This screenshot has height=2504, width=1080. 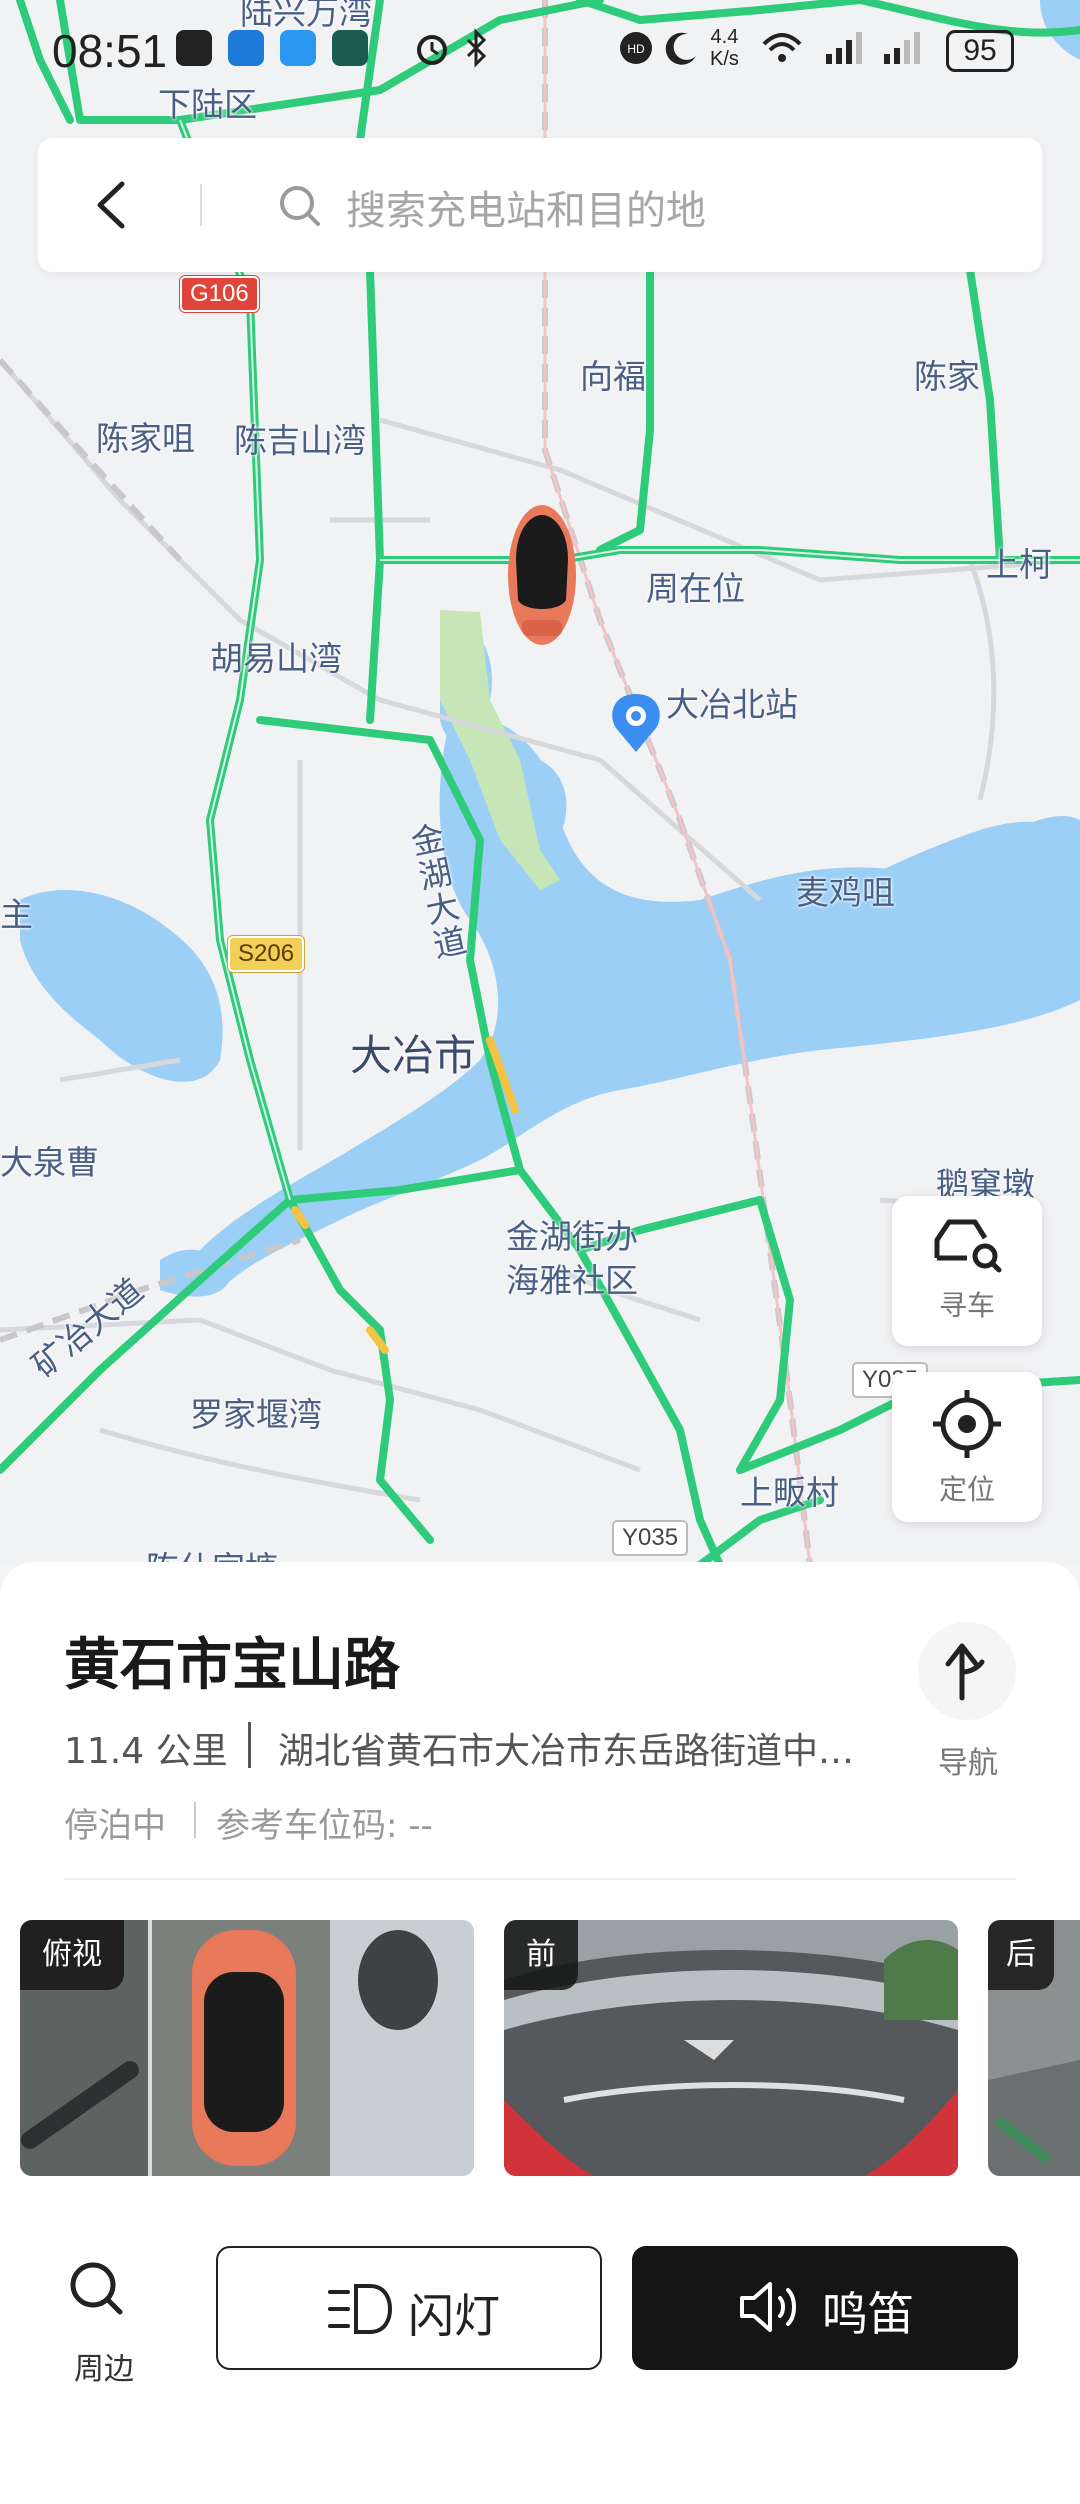 I want to click on svg-text: HD, so click(x=636, y=49).